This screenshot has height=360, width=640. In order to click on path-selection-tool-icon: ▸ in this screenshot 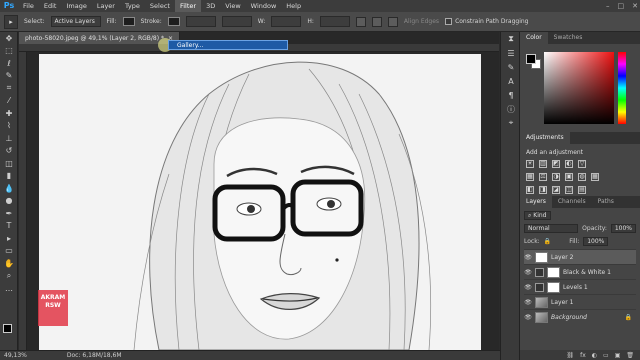, I will do `click(11, 21)`.